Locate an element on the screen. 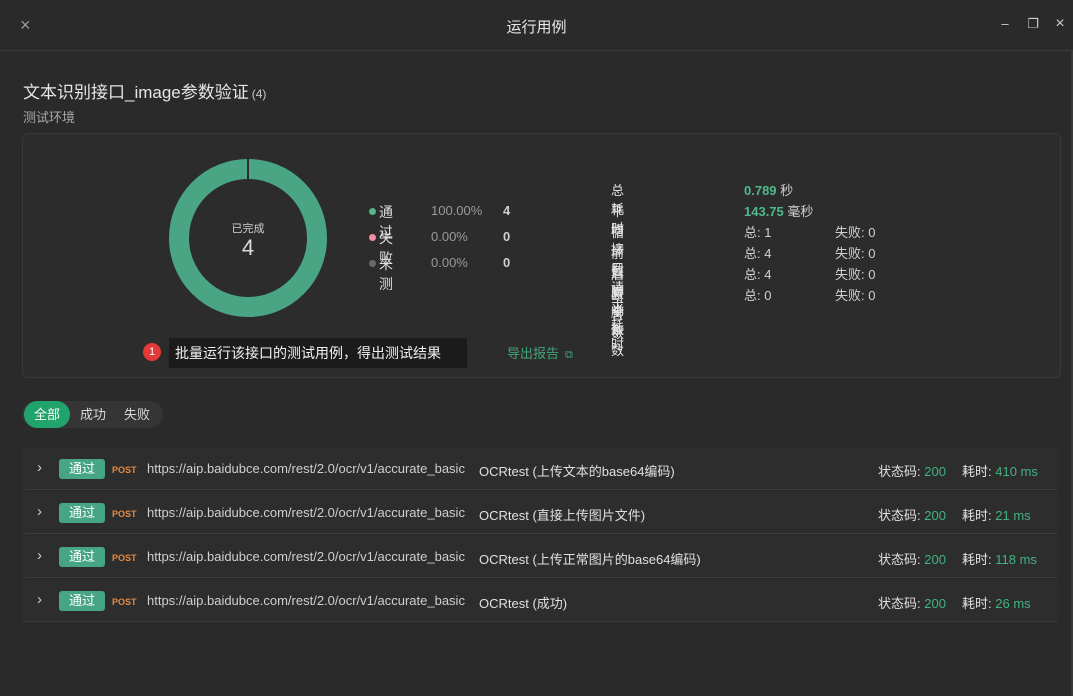 Image resolution: width=1073 pixels, height=696 pixels. filter-tabs: 全部 成功 失败 is located at coordinates (92, 414).